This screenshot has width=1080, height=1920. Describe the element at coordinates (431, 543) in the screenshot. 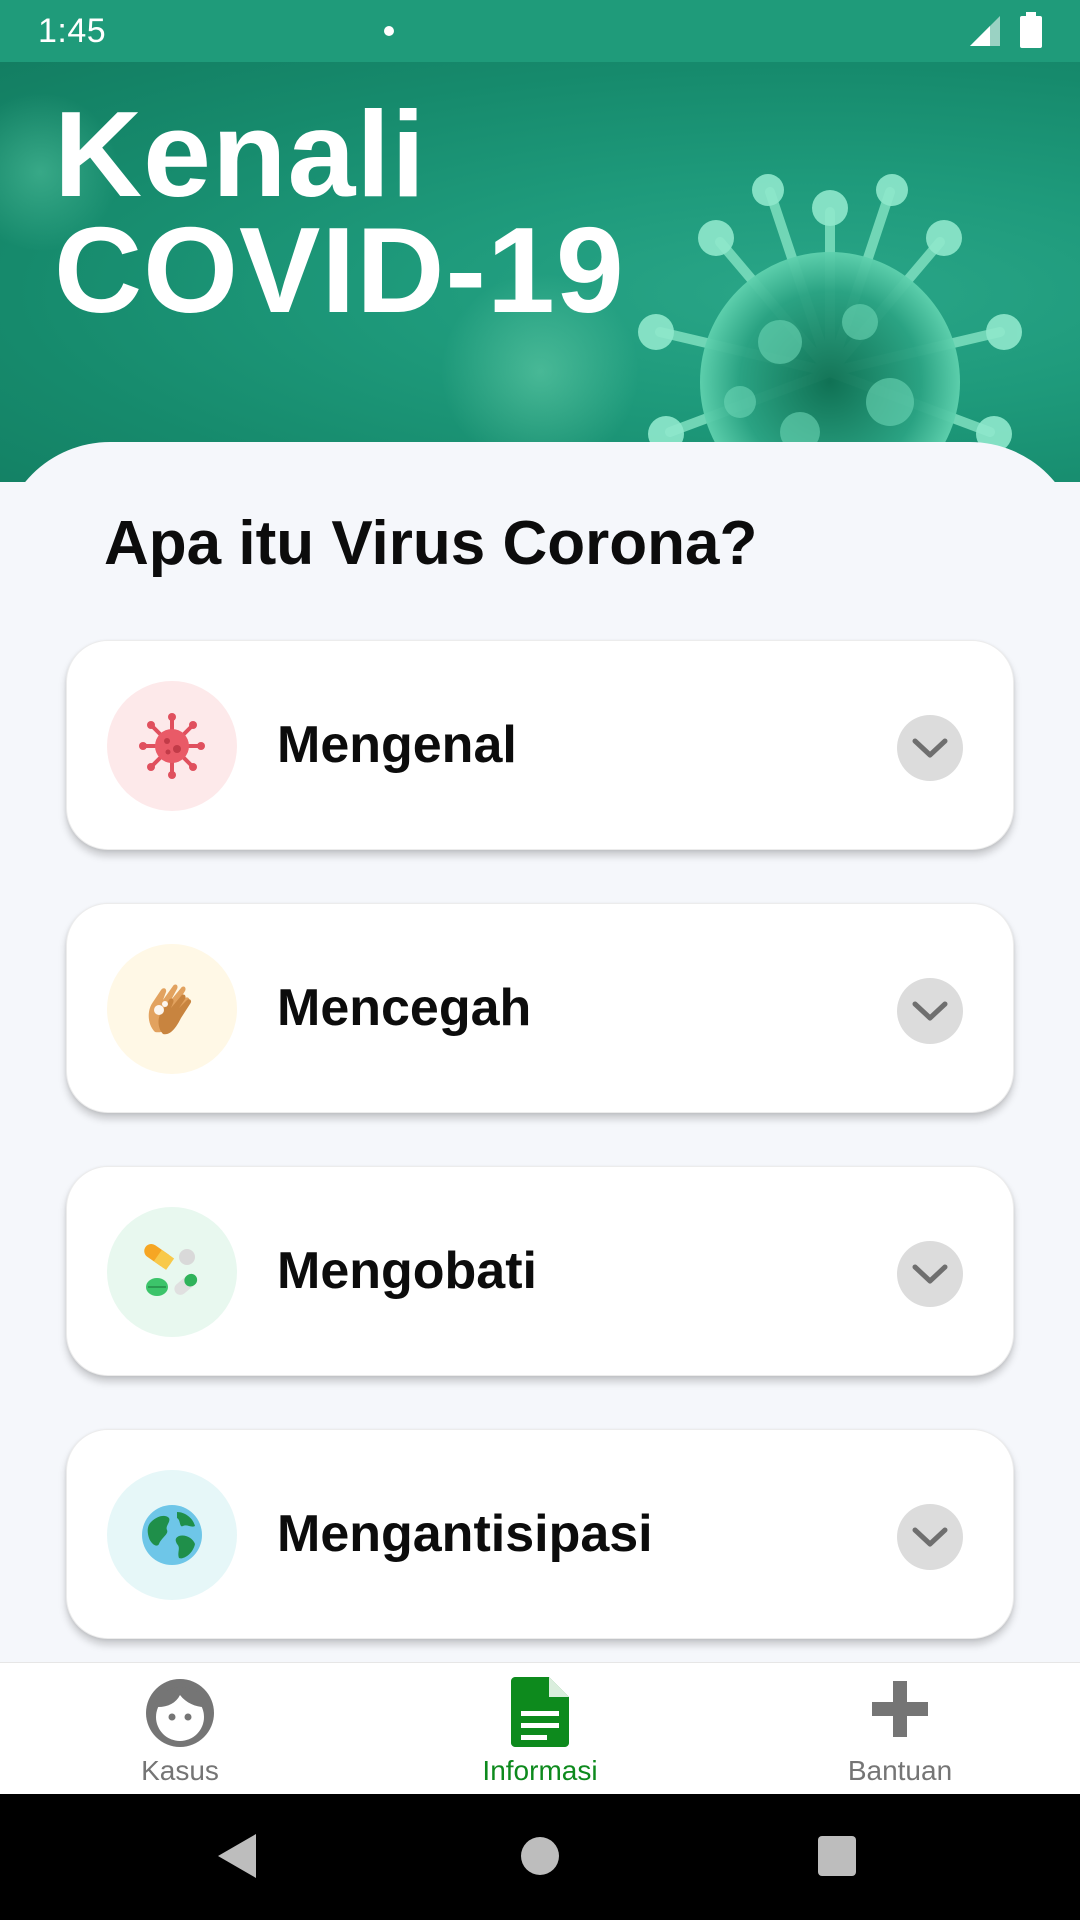

I see `section-title: Apa itu Virus Corona?` at that location.